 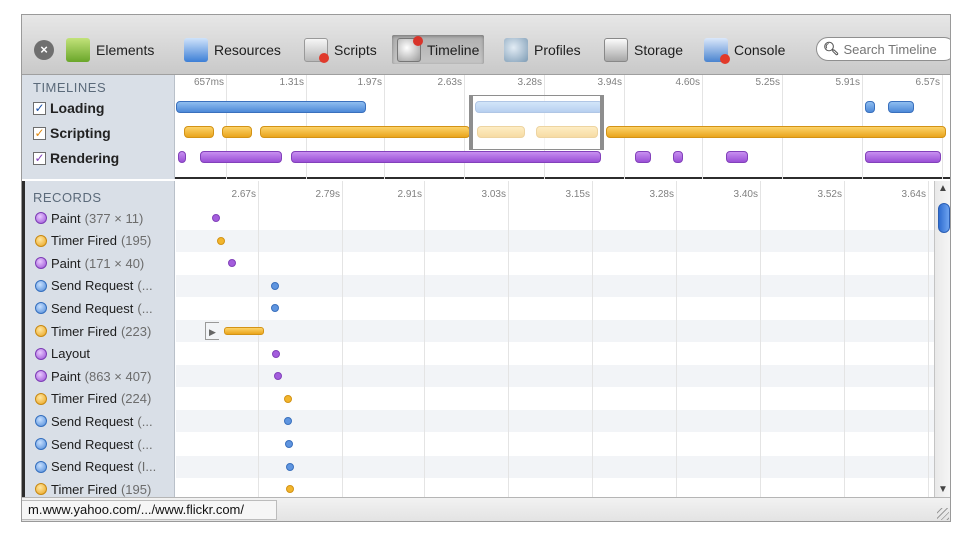 What do you see at coordinates (98, 354) in the screenshot?
I see `record-row: Layout` at bounding box center [98, 354].